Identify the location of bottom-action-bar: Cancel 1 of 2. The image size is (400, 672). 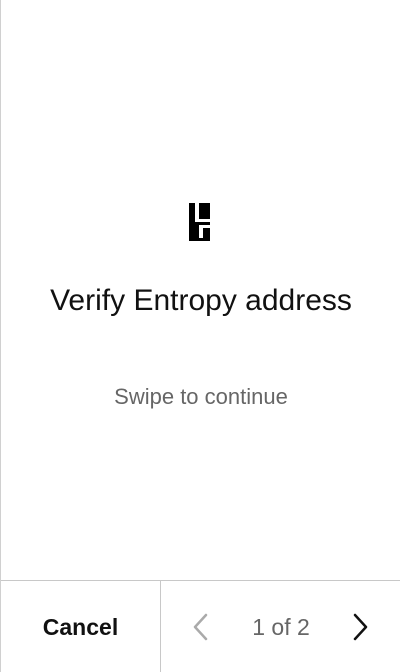
(200, 626).